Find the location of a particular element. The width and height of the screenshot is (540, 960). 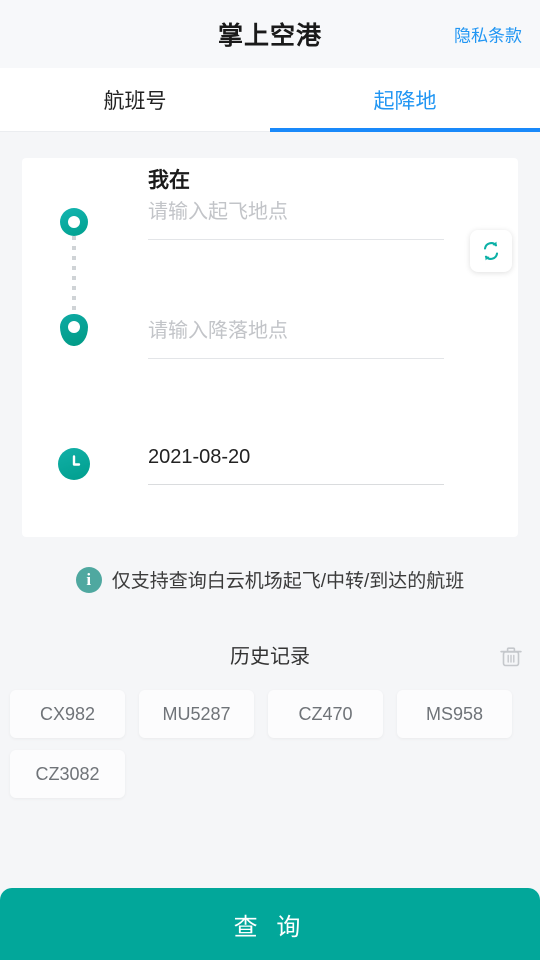

route-rail is located at coordinates (74, 275).